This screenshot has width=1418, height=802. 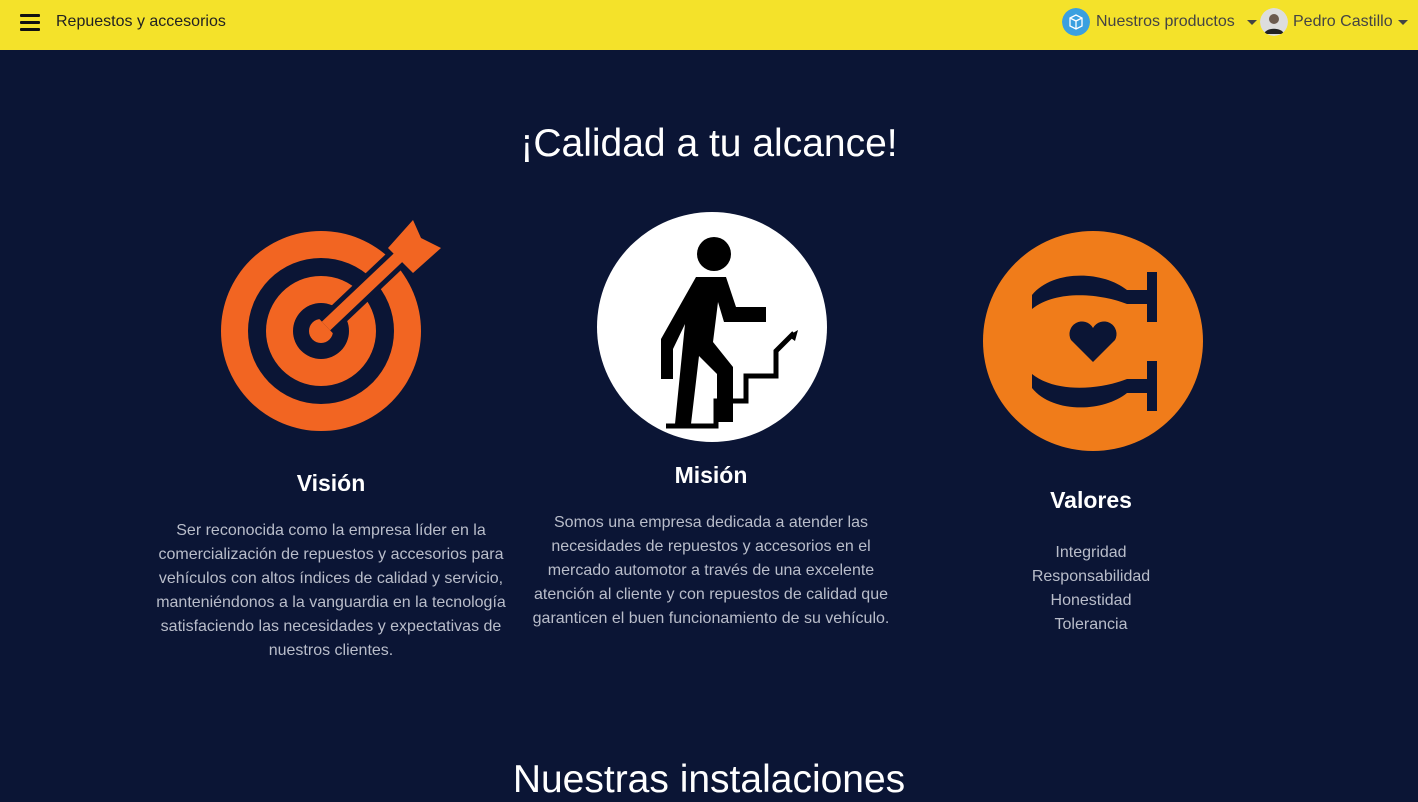 I want to click on valor-item: Responsabilidad, so click(x=1091, y=576).